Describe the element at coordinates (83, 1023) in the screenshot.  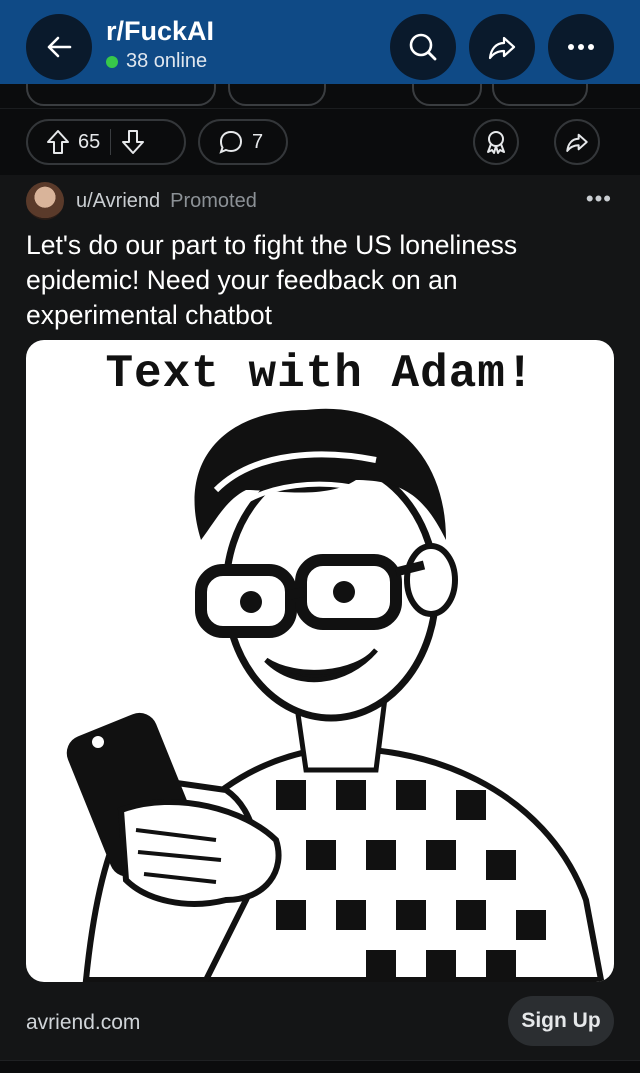
I see `ad-domain: avriend.com` at that location.